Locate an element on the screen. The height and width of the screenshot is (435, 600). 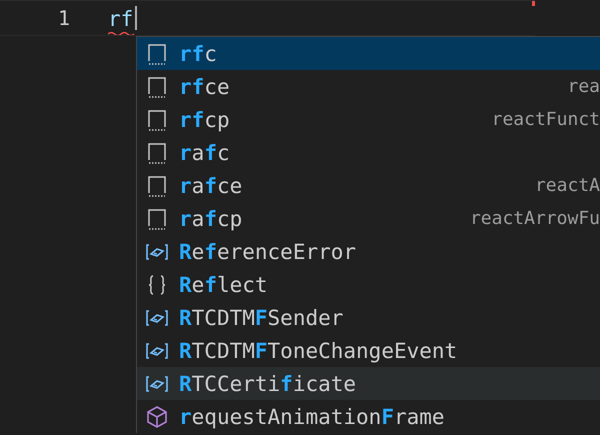
cube-icon is located at coordinates (157, 416).